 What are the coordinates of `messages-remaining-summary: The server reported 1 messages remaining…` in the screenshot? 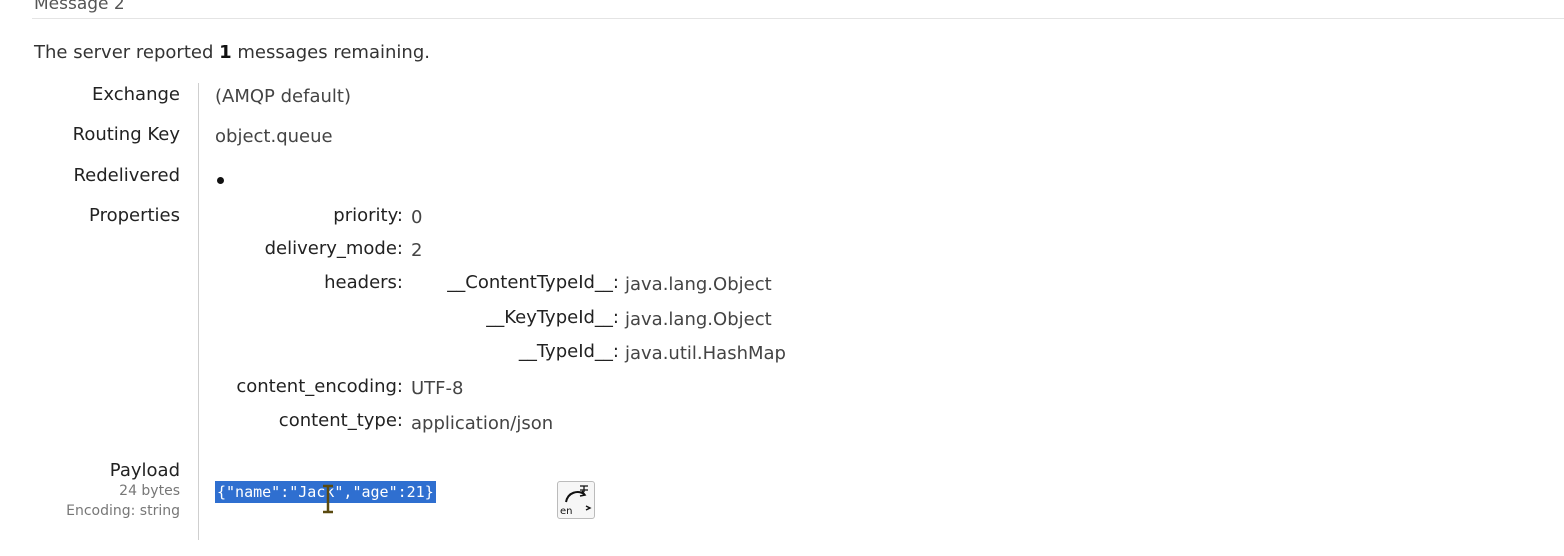 It's located at (232, 52).